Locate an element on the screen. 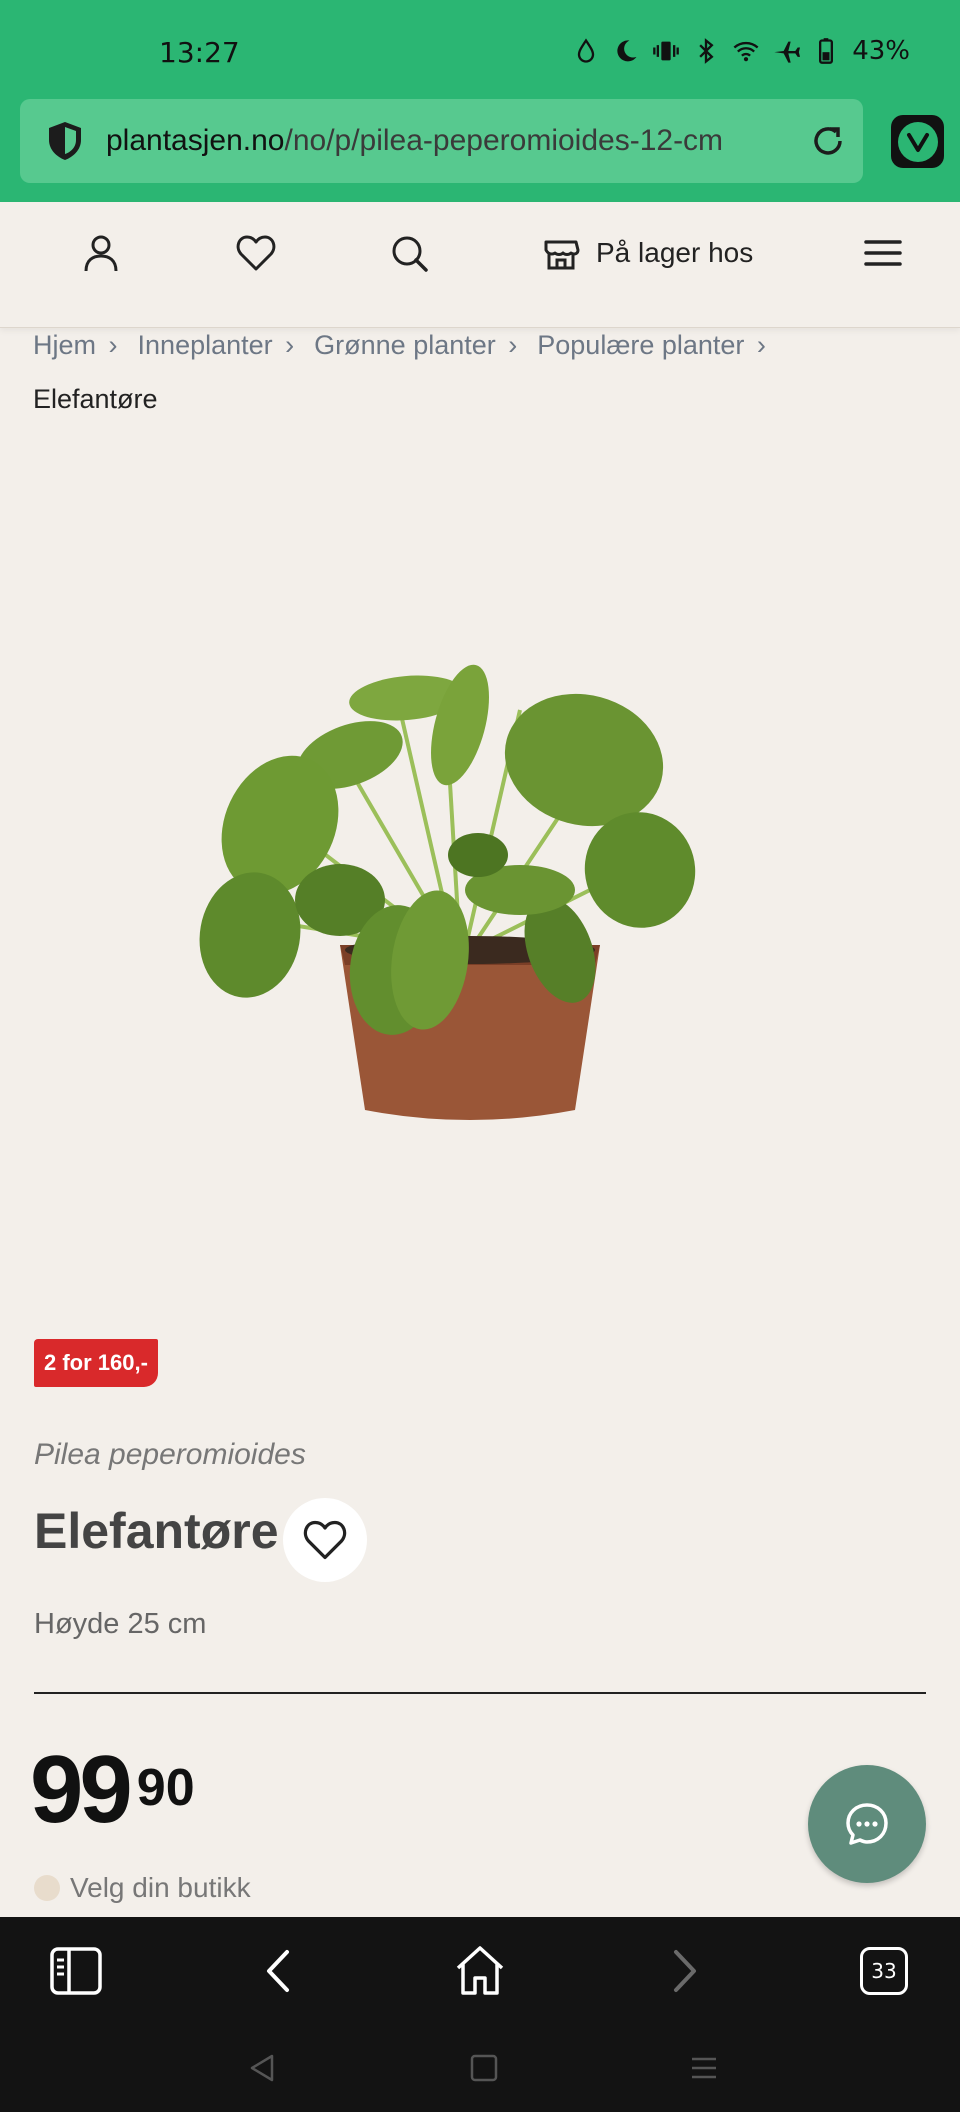 This screenshot has height=2112, width=960. shield-icon is located at coordinates (65, 141).